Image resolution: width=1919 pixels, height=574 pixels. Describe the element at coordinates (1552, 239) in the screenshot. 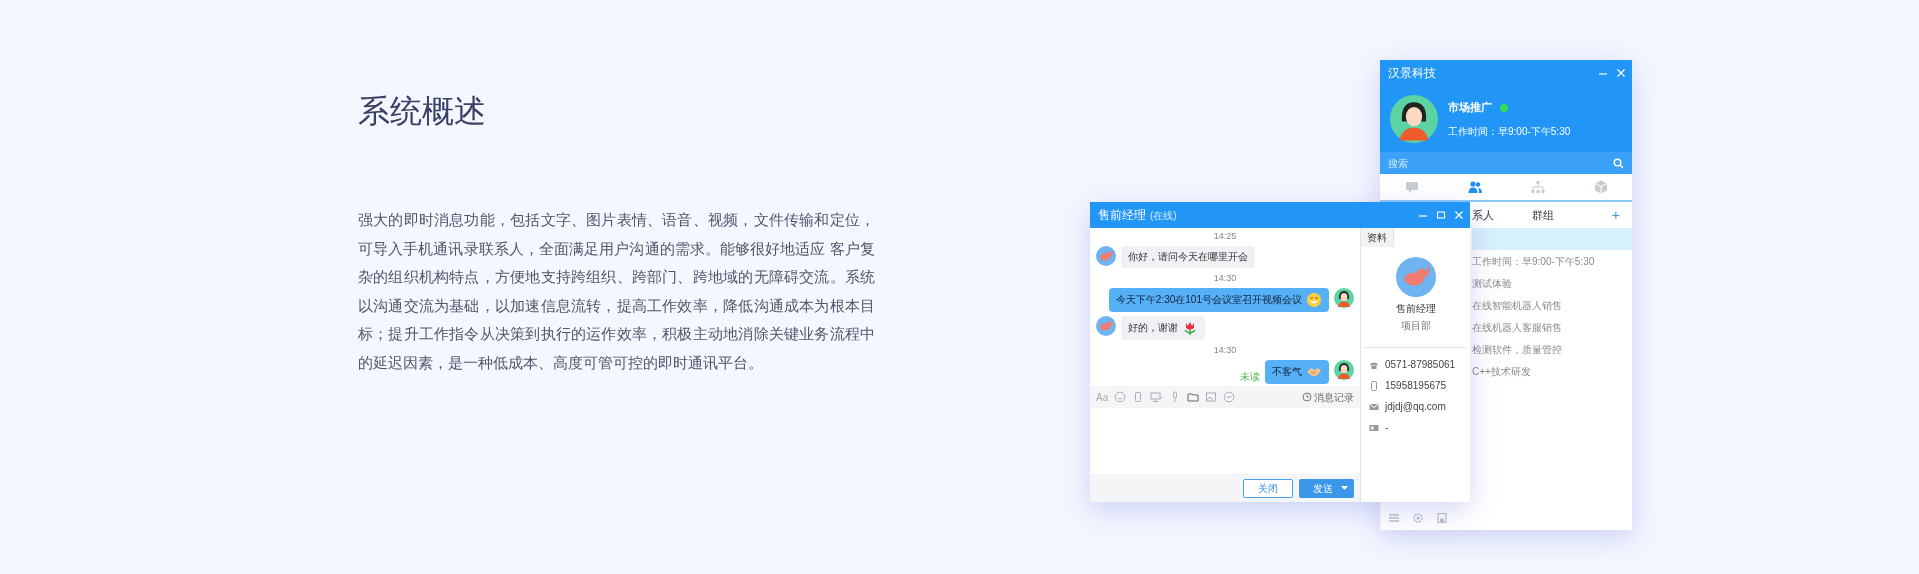

I see `selected-row` at that location.